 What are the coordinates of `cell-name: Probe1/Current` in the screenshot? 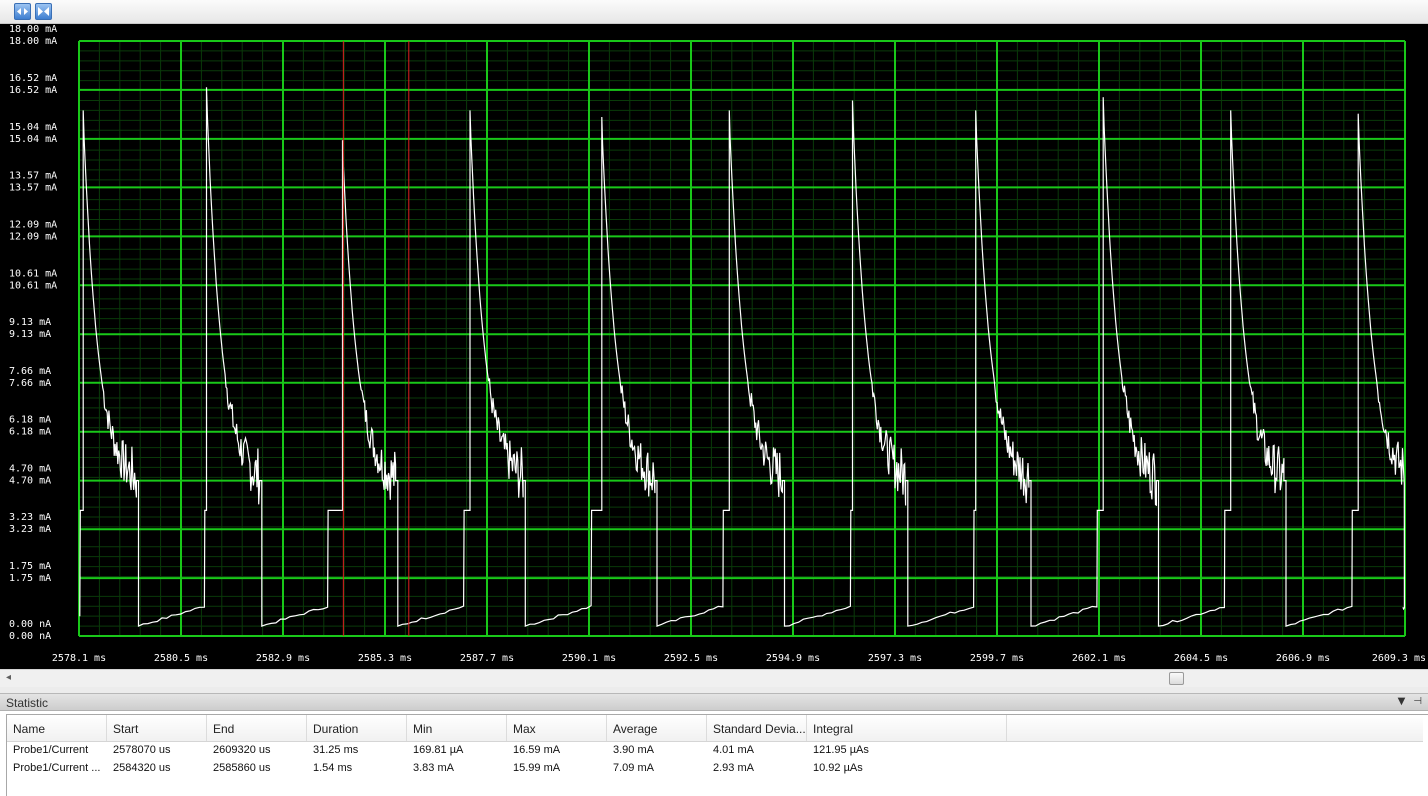 It's located at (51, 750).